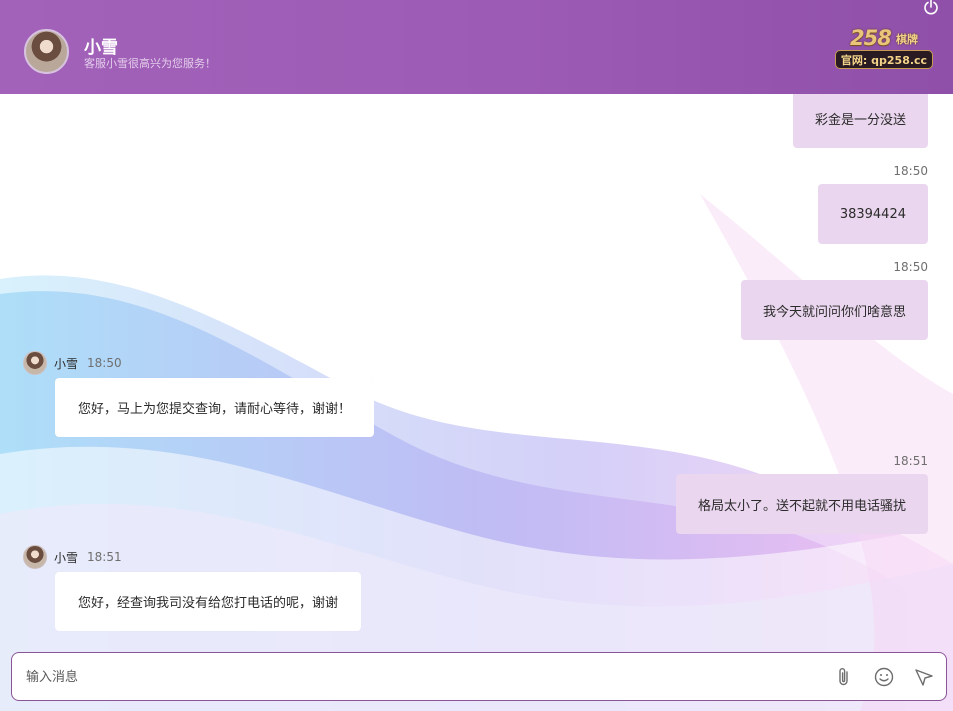  I want to click on message-composer, so click(479, 676).